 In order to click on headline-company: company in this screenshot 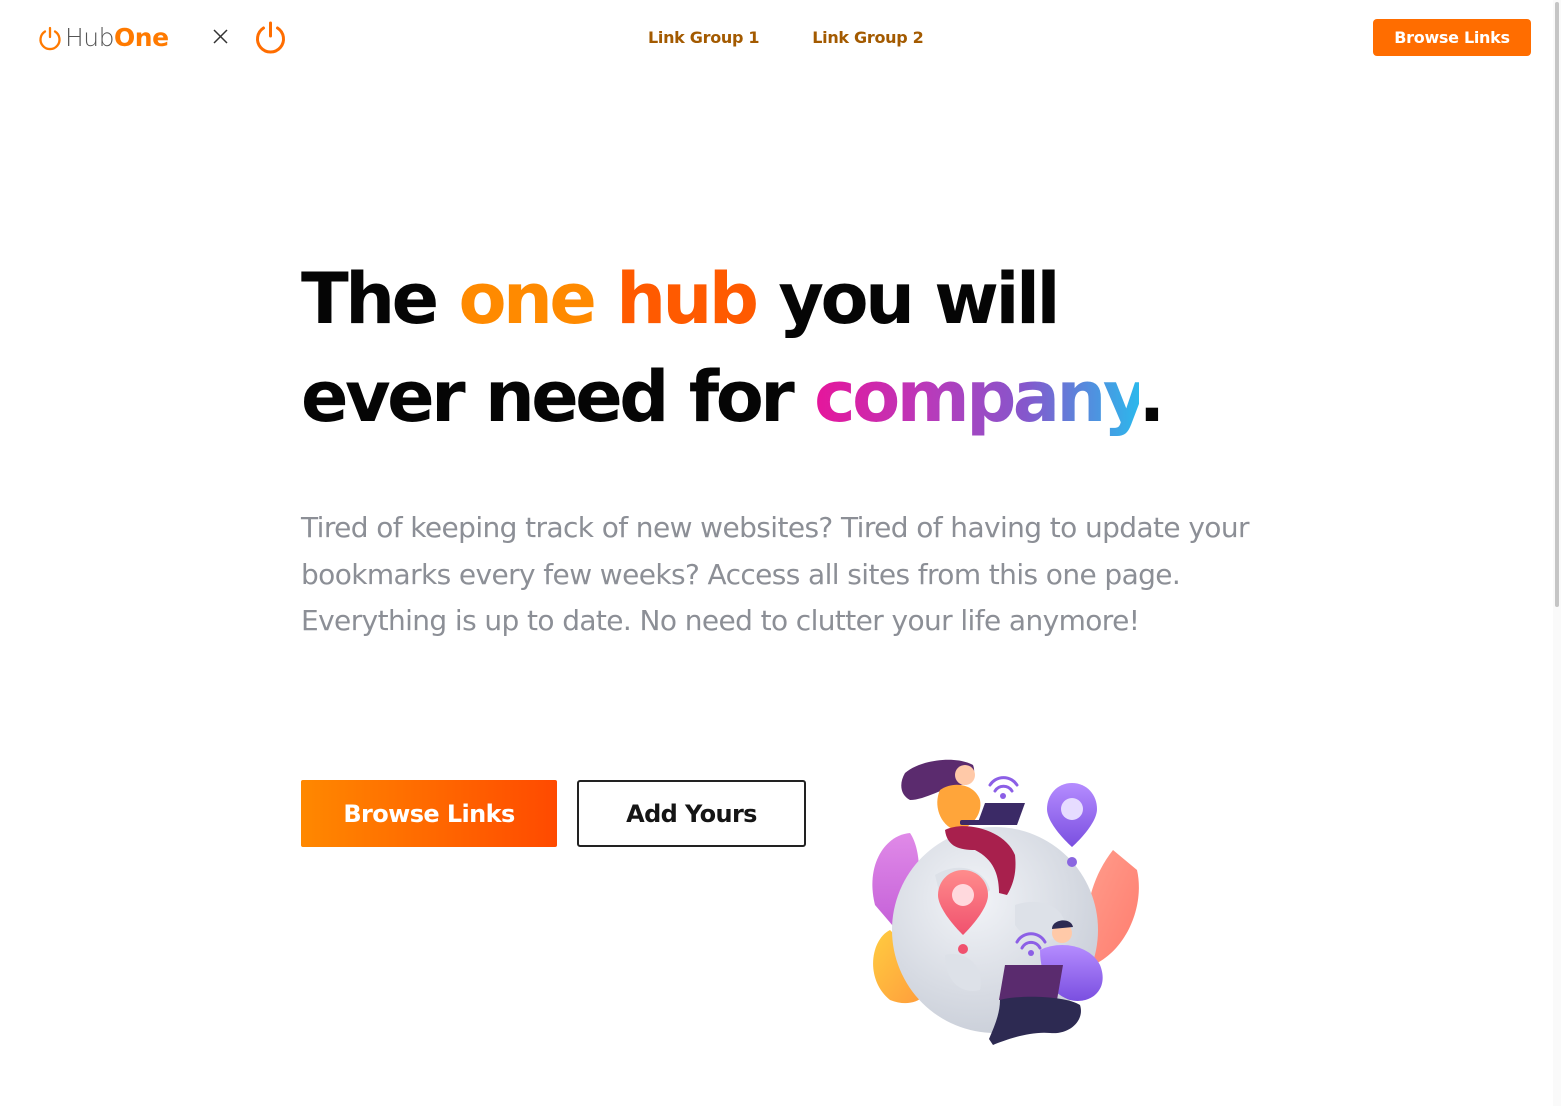, I will do `click(978, 397)`.